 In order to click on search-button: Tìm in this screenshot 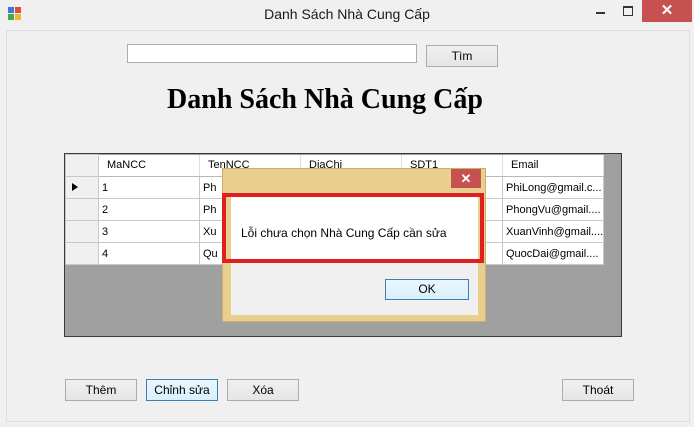, I will do `click(462, 56)`.